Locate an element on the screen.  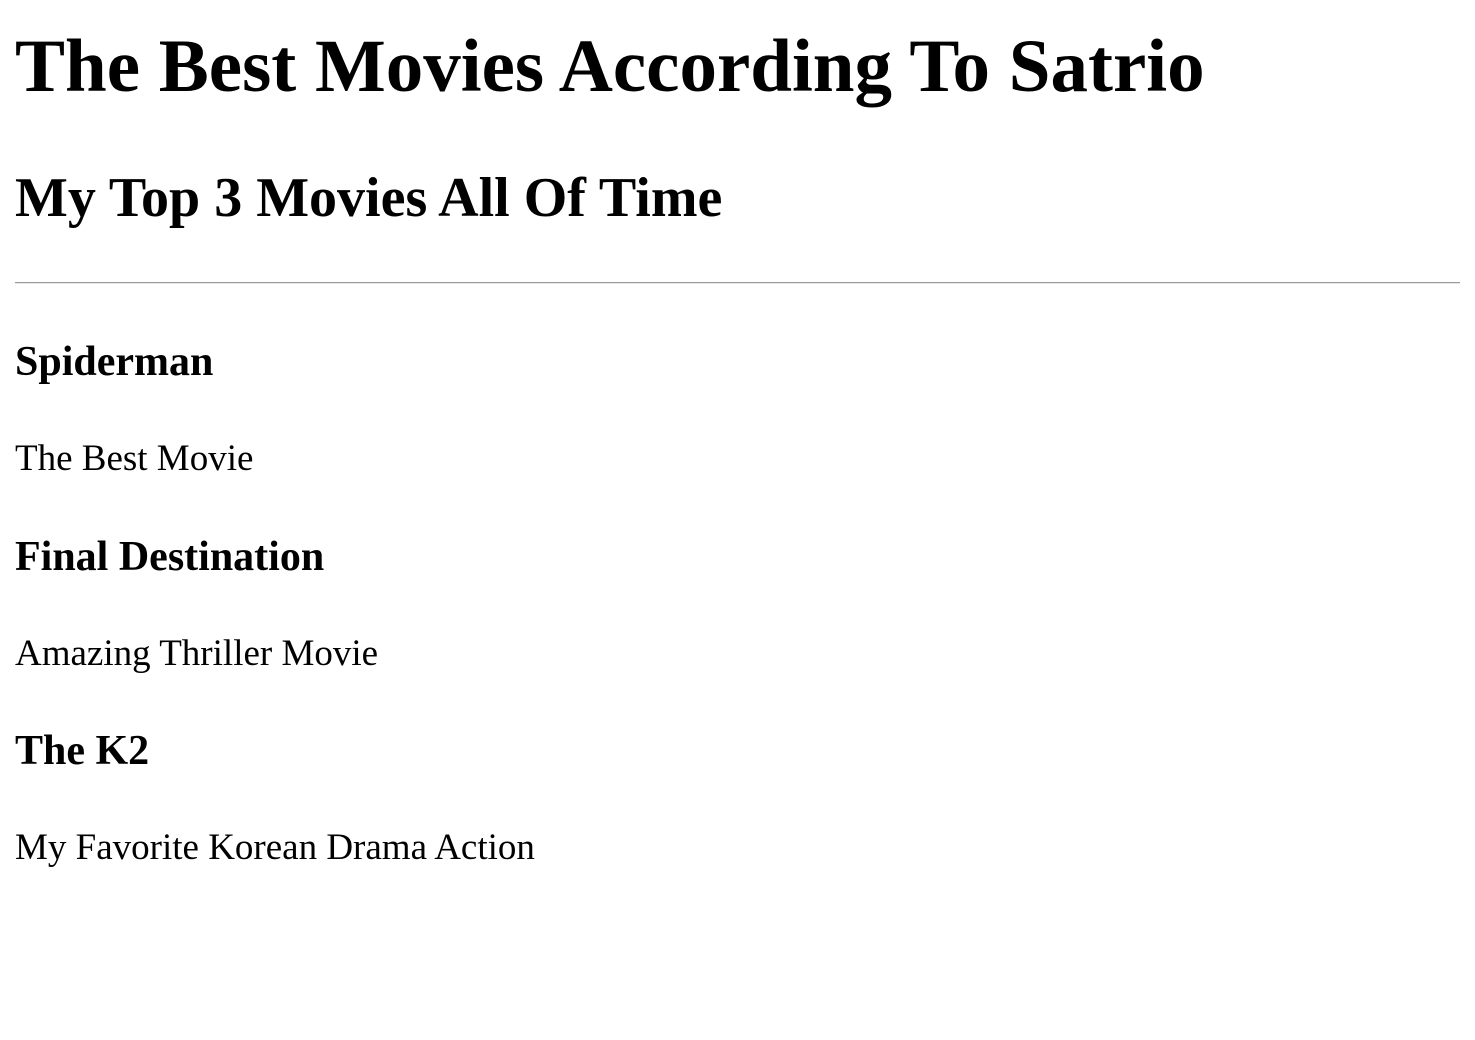
movie-description: The Best Movie is located at coordinates (134, 458).